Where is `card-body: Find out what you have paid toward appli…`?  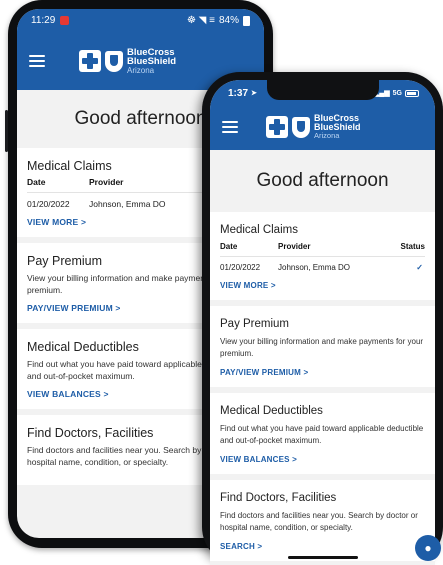
card-body: Find out what you have paid toward appli… is located at coordinates (322, 434).